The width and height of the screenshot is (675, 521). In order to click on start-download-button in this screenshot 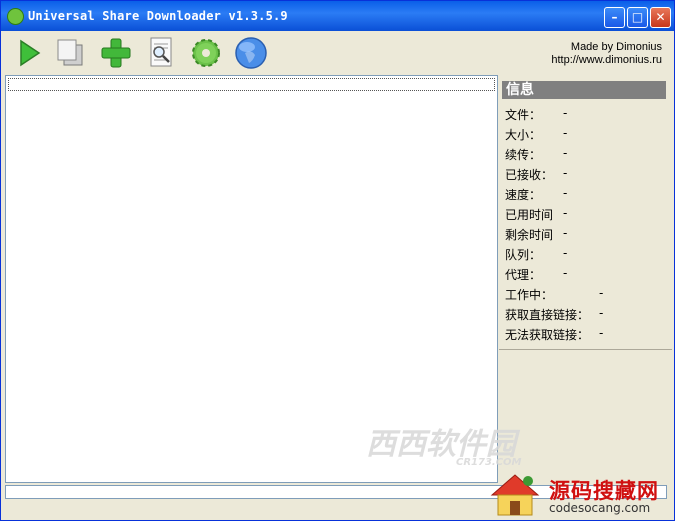, I will do `click(29, 53)`.